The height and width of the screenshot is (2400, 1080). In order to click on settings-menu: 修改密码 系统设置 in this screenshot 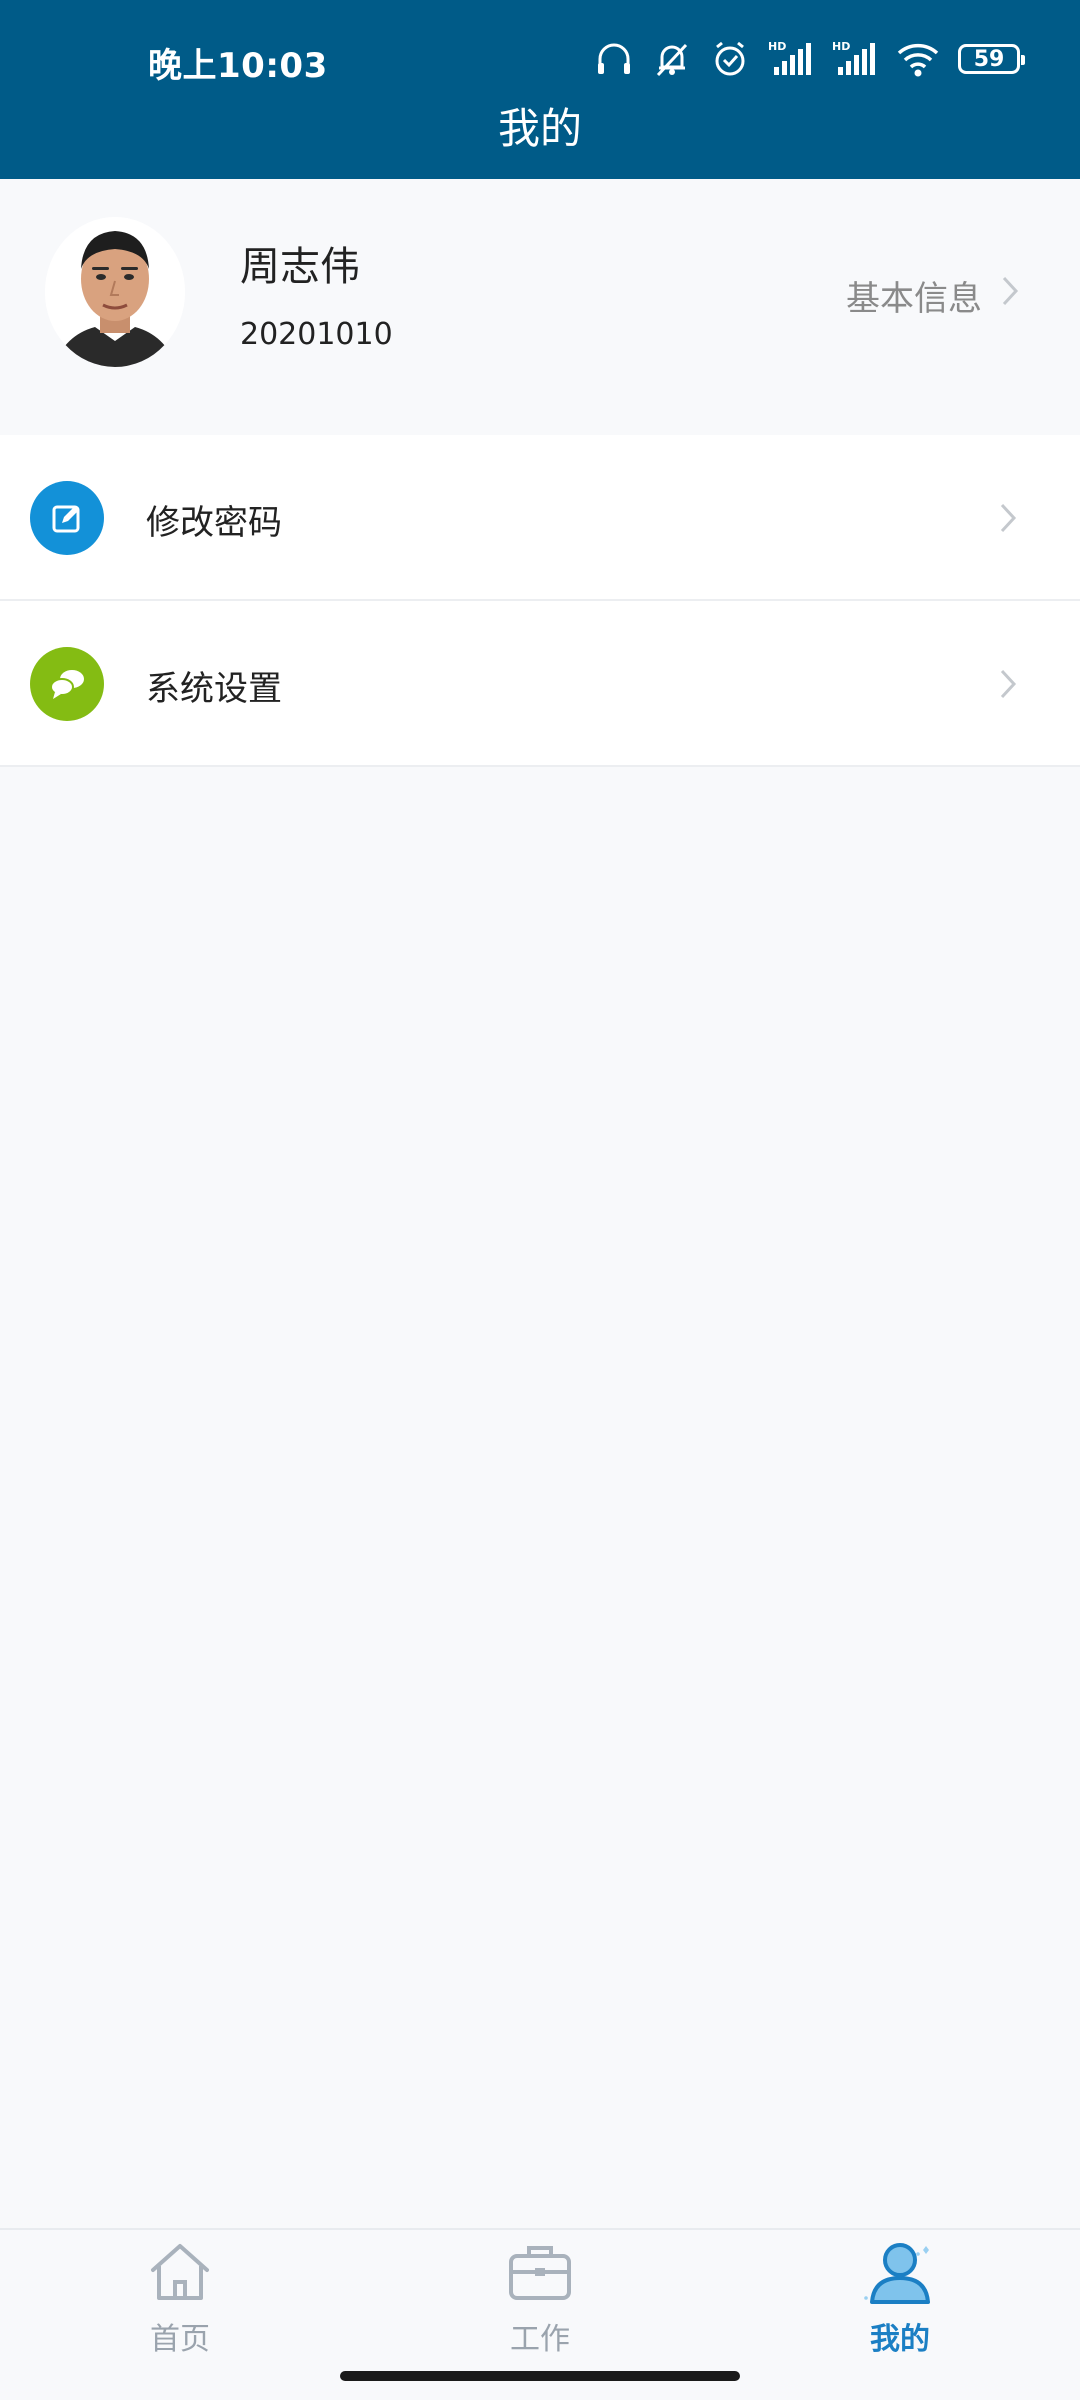, I will do `click(540, 601)`.